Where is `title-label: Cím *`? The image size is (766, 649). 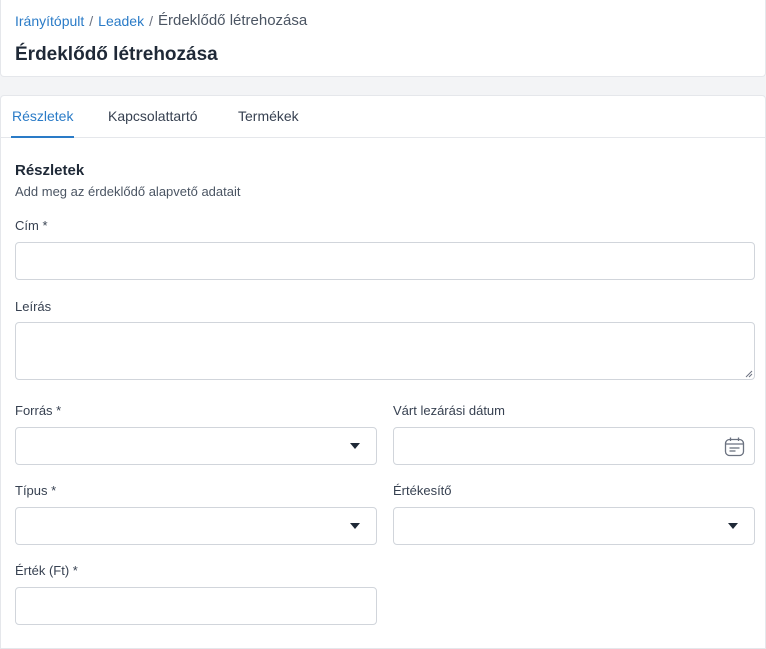
title-label: Cím * is located at coordinates (31, 225).